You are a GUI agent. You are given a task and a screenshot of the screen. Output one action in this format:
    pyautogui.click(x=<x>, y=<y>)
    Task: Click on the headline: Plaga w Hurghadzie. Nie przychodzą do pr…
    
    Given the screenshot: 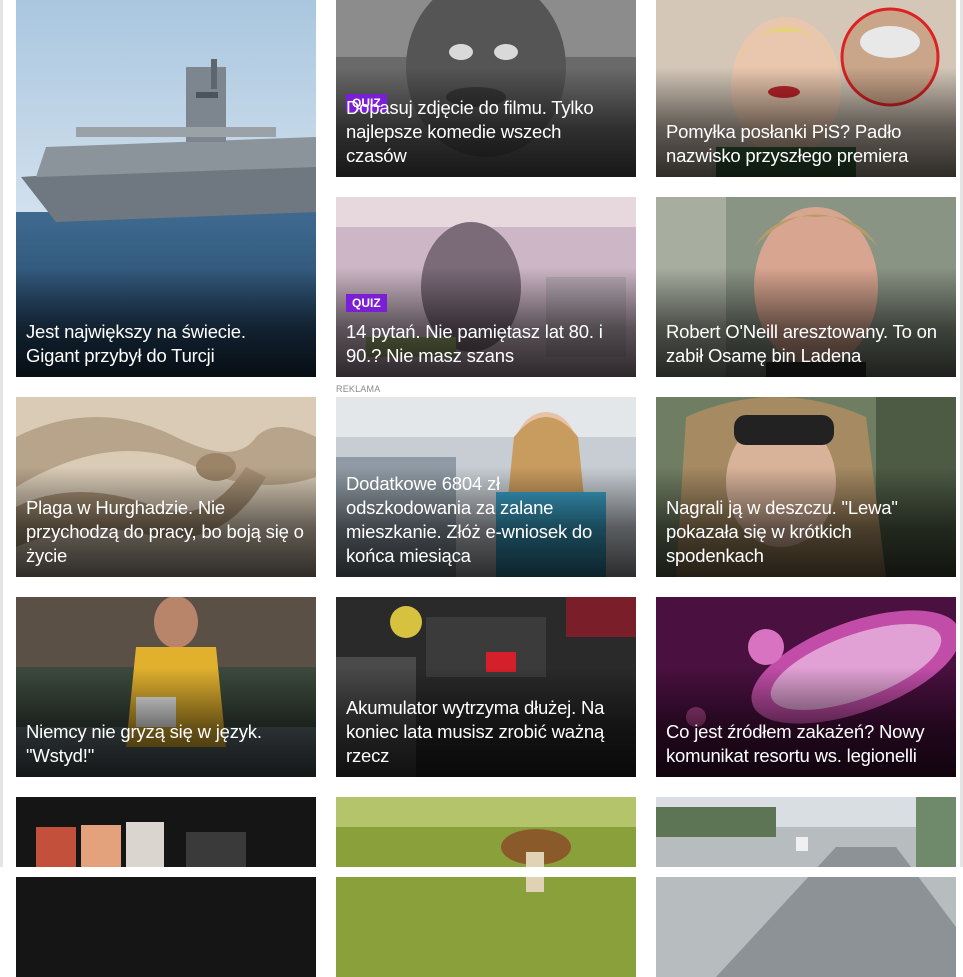 What is the action you would take?
    pyautogui.click(x=165, y=531)
    